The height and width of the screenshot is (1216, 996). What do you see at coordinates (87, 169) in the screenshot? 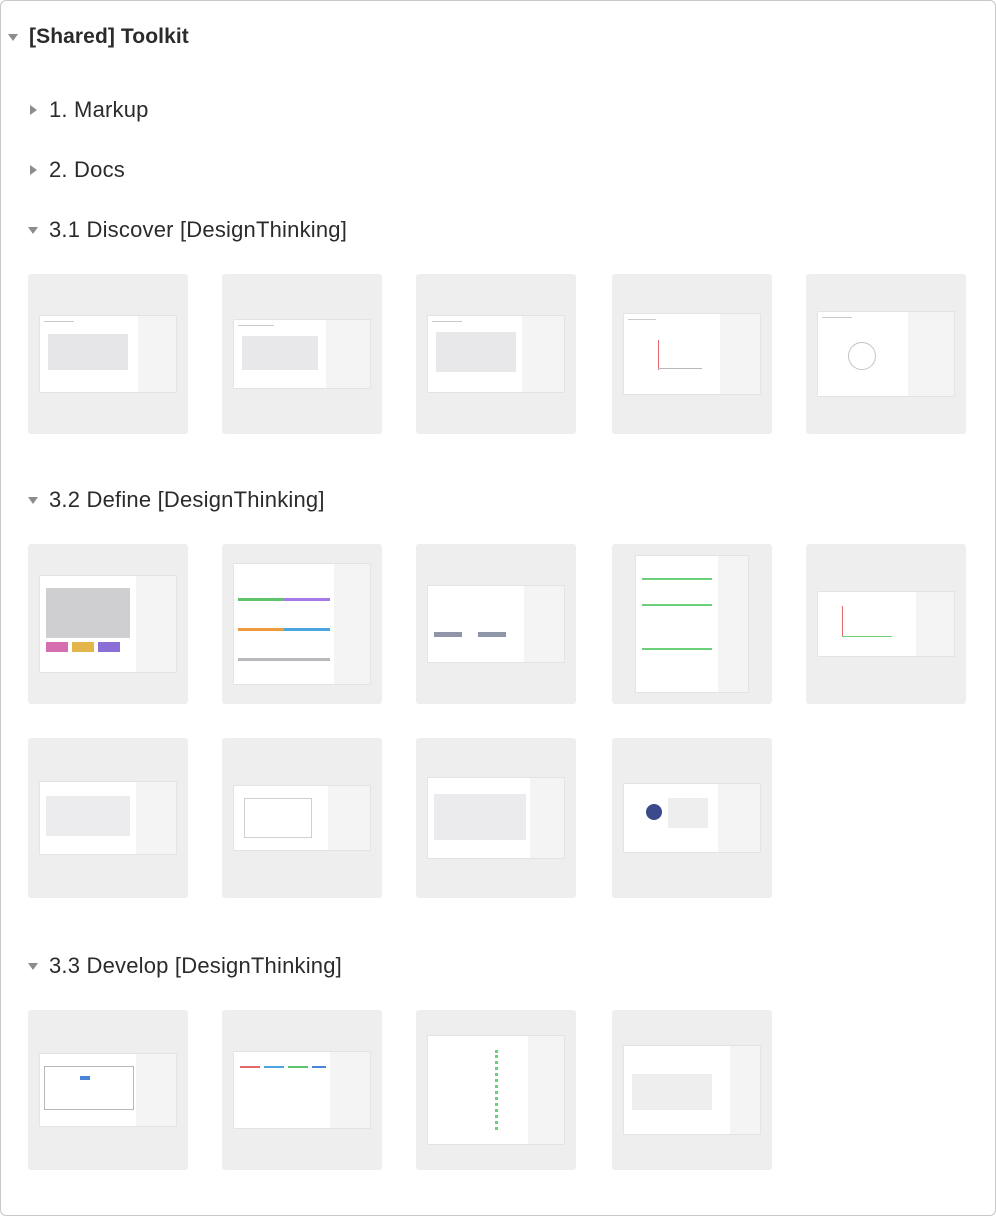
I see `section-docs-label: 2. Docs` at bounding box center [87, 169].